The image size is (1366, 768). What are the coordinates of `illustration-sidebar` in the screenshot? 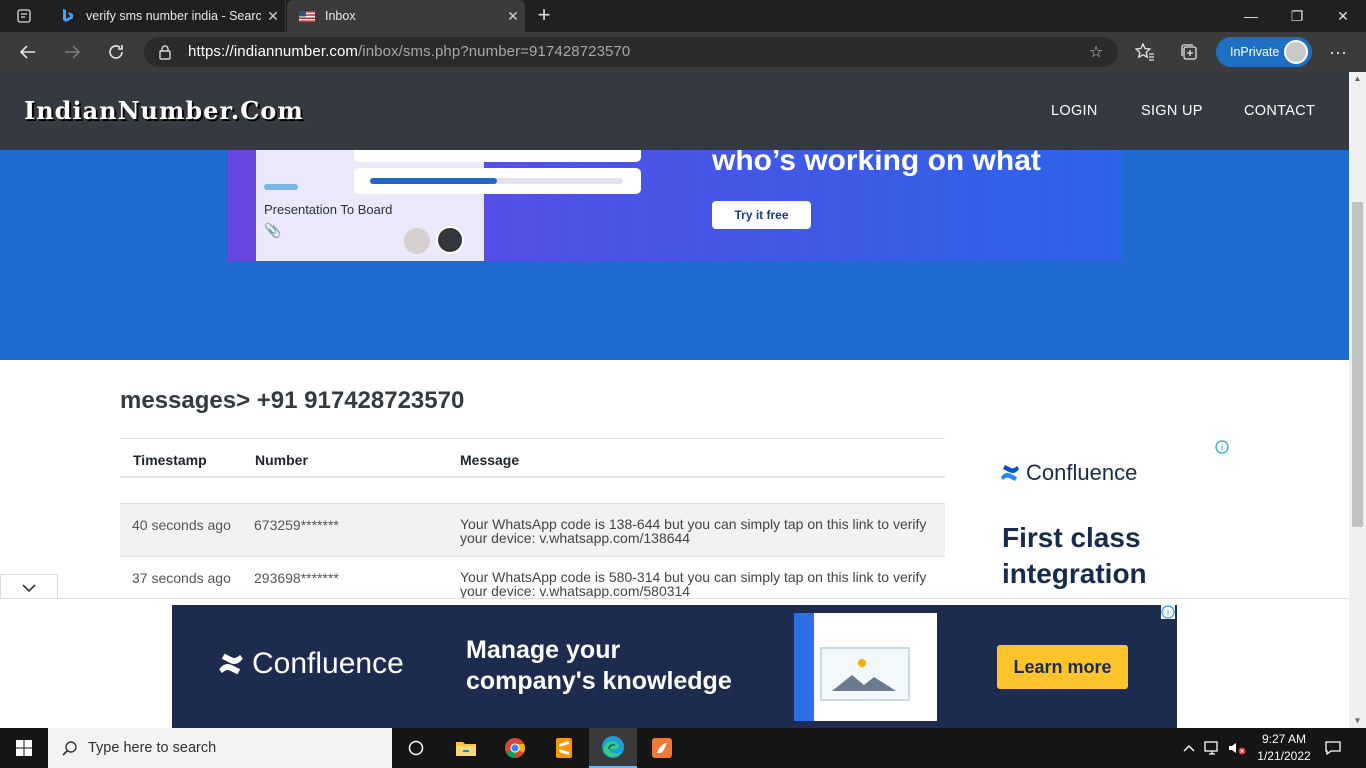 It's located at (804, 667).